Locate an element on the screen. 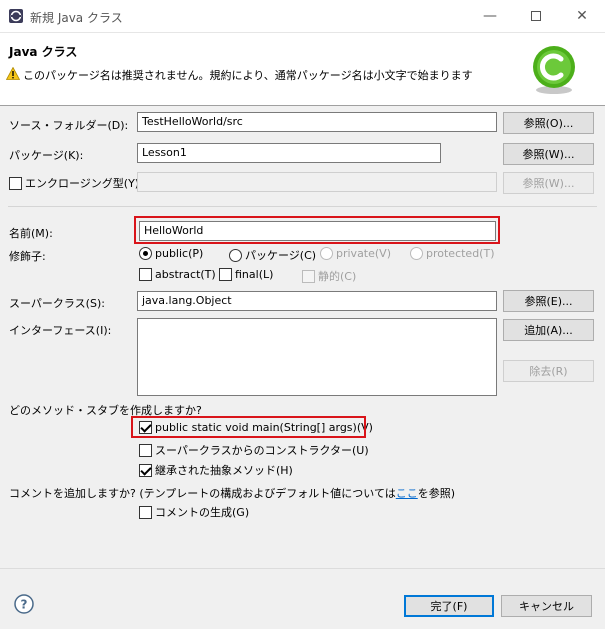 The width and height of the screenshot is (605, 629). comments-question-suffix: を参照) is located at coordinates (436, 493).